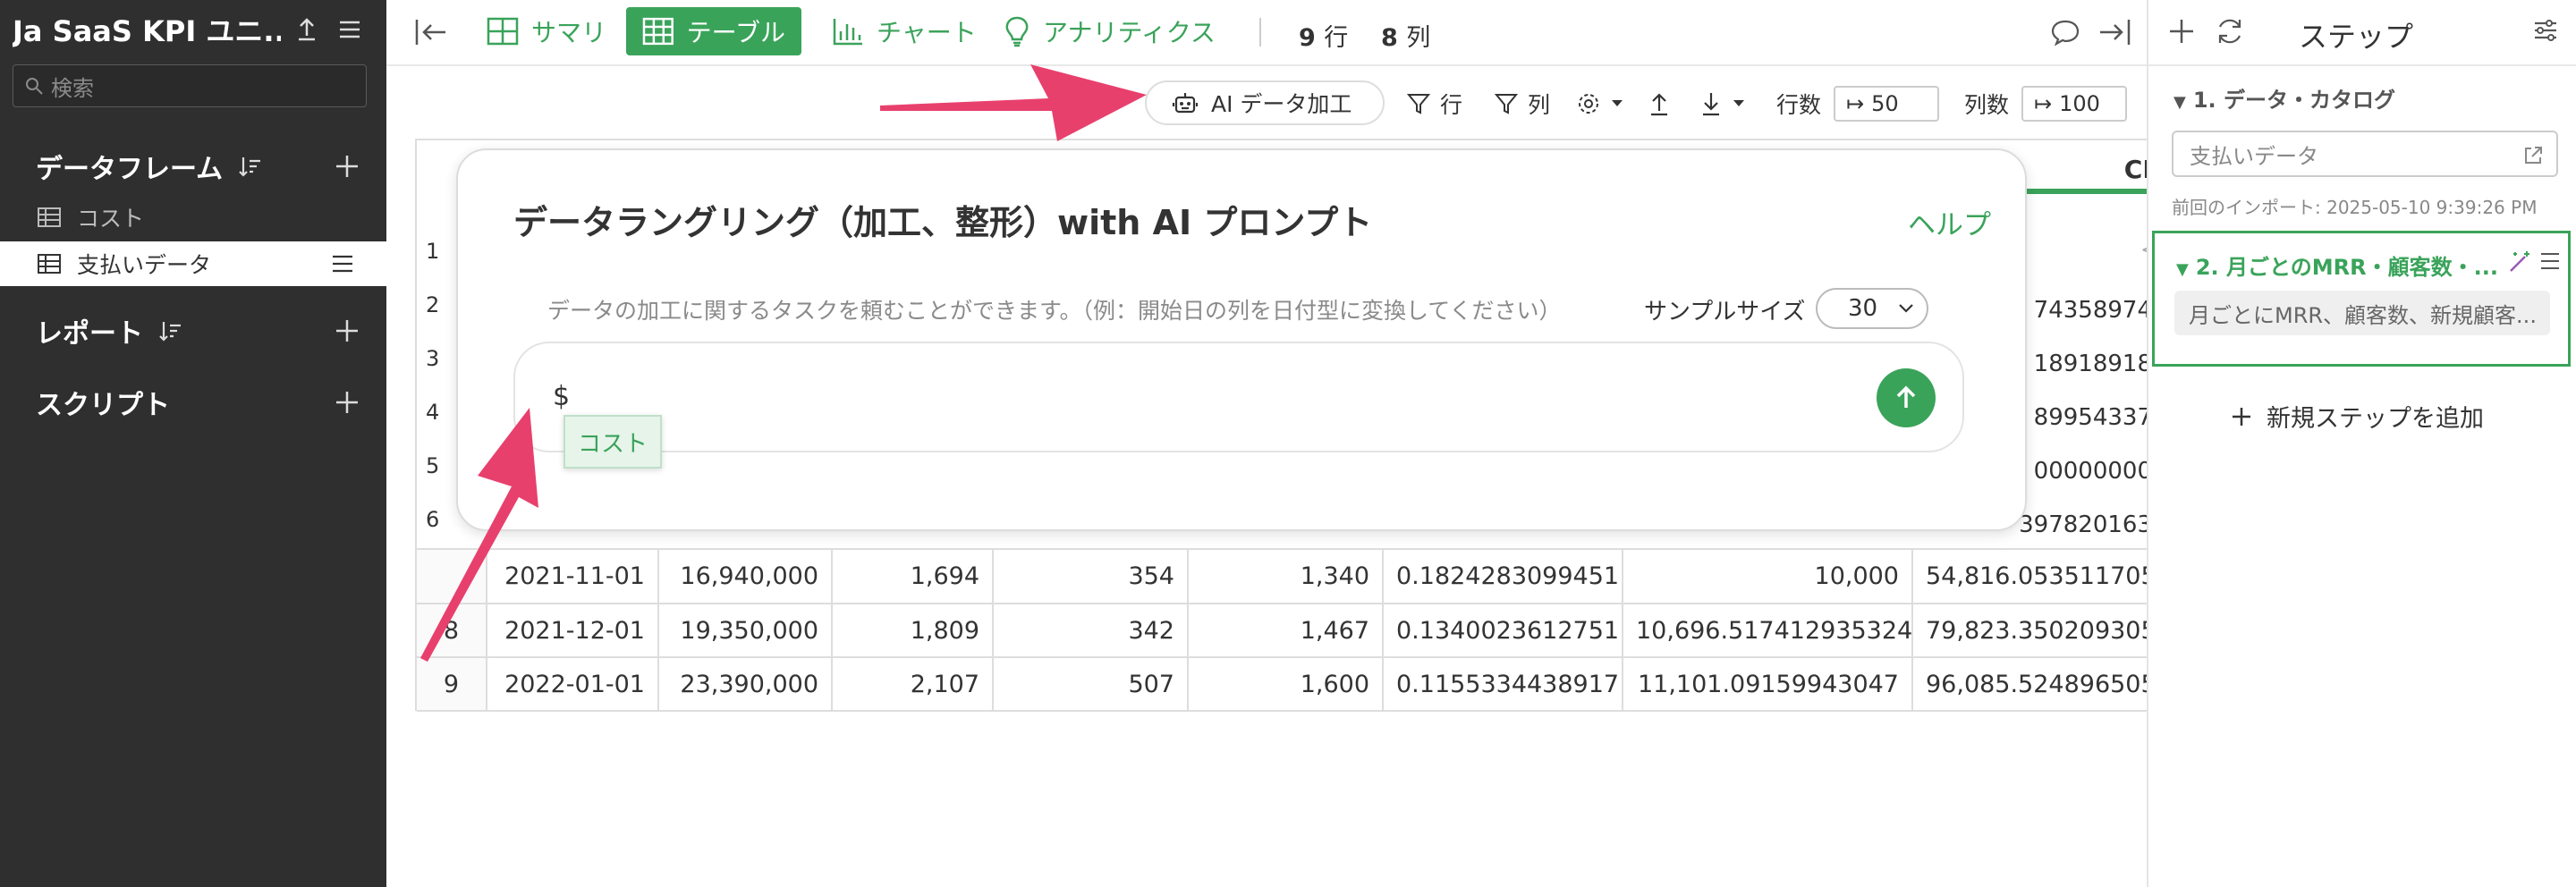 This screenshot has height=887, width=2576. Describe the element at coordinates (1260, 32) in the screenshot. I see `divider` at that location.